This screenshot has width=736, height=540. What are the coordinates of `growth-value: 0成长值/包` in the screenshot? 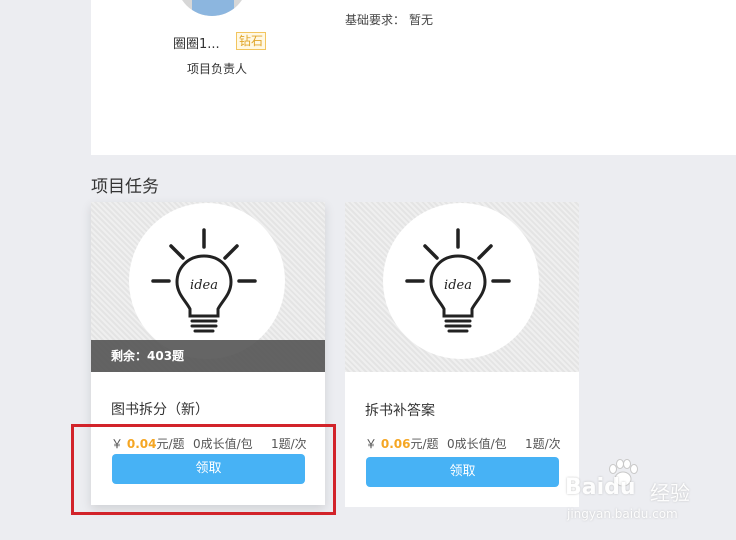 It's located at (477, 444).